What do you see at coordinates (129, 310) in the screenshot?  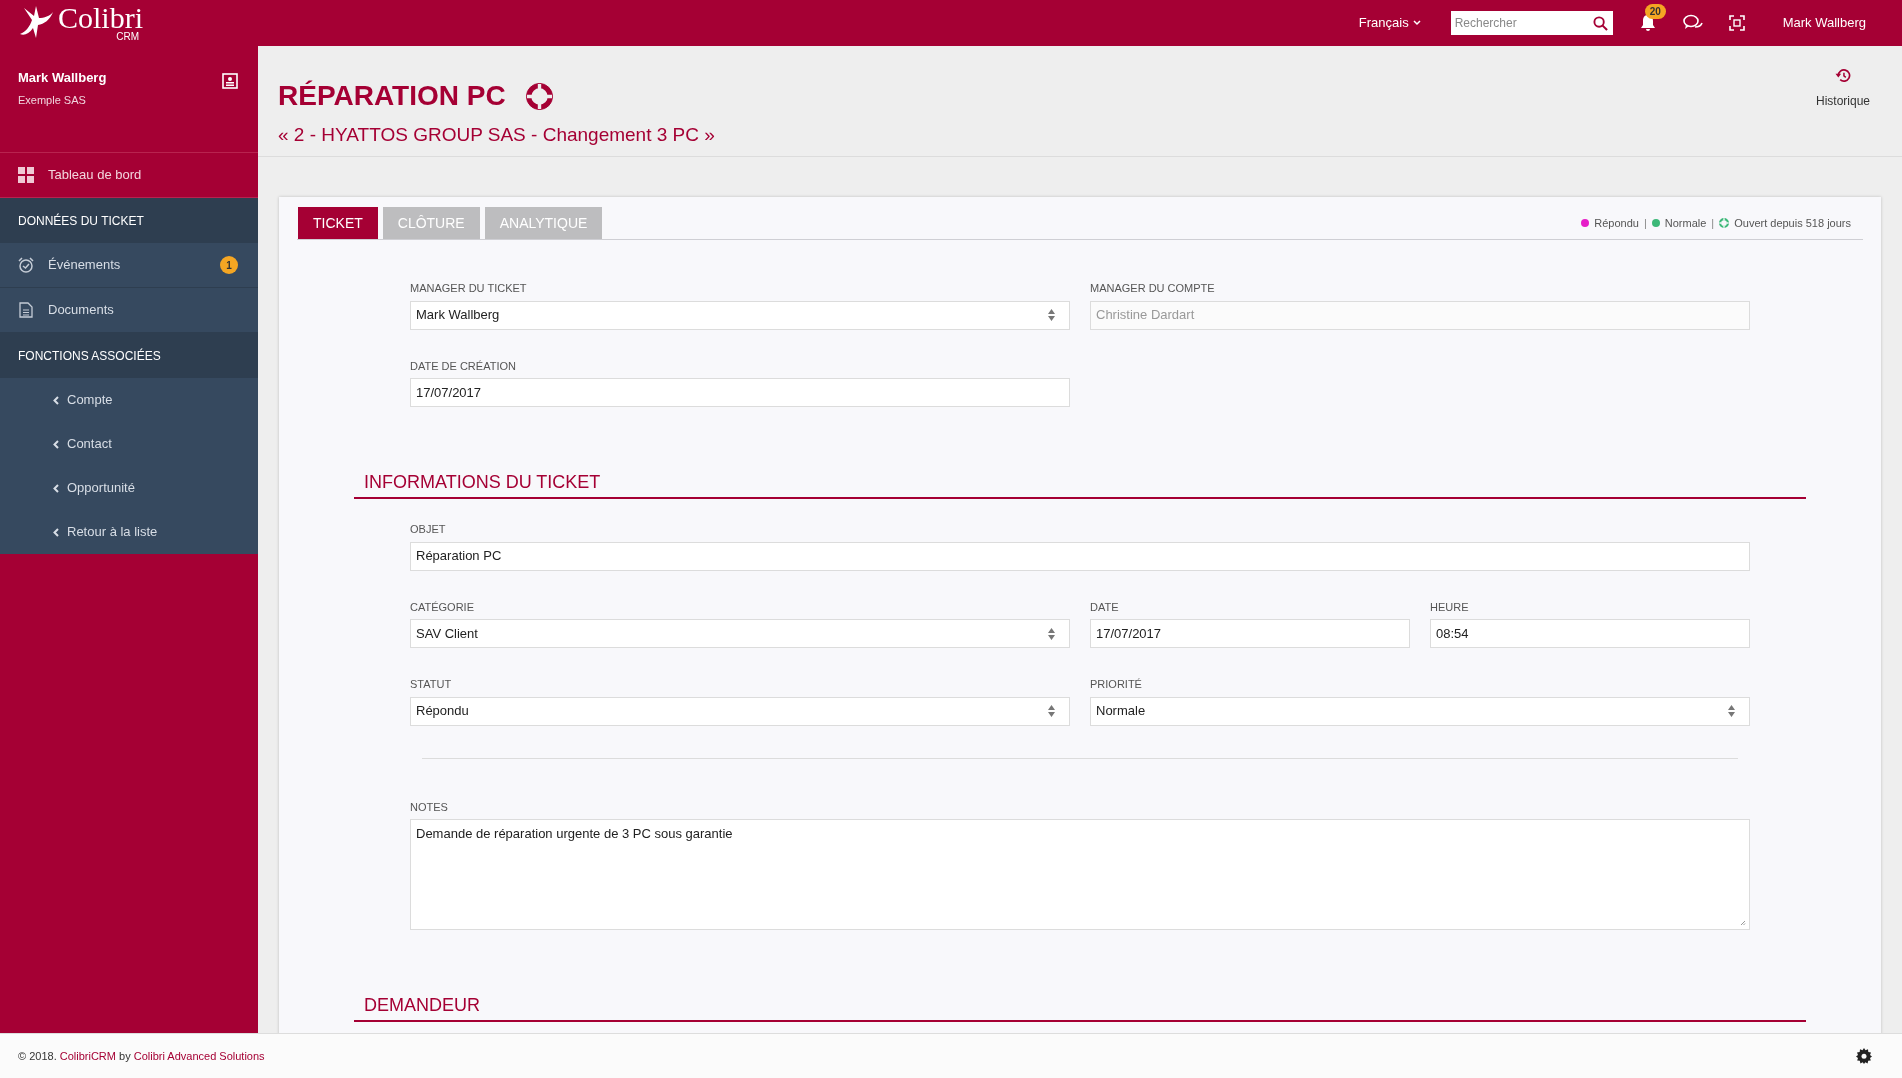 I see `sidebar-item: Documents` at bounding box center [129, 310].